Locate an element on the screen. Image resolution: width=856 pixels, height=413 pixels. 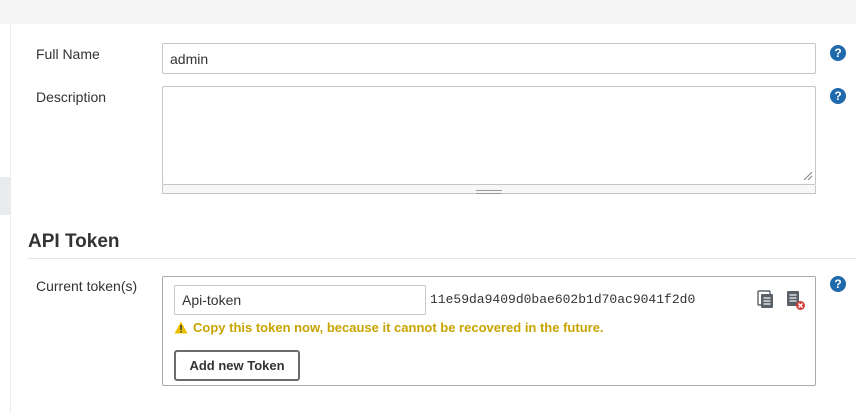
description-help-icon: ? is located at coordinates (838, 96).